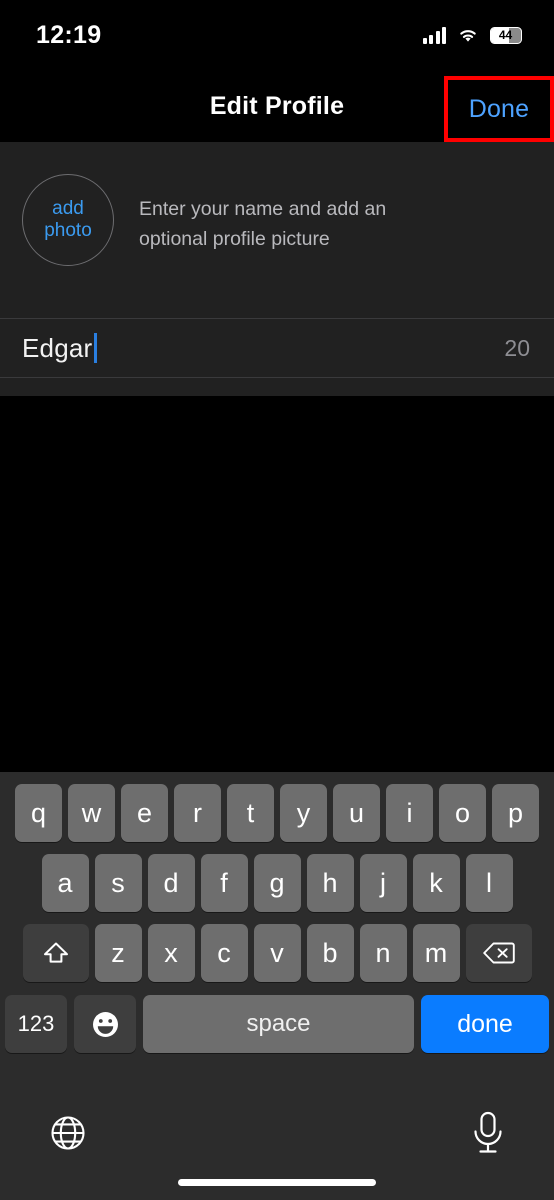  Describe the element at coordinates (277, 883) in the screenshot. I see `key-g: g` at that location.